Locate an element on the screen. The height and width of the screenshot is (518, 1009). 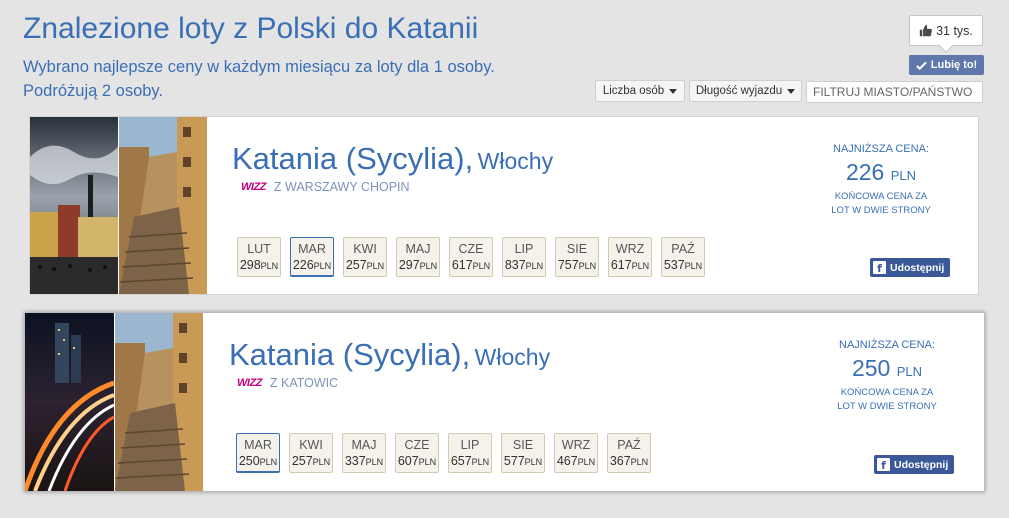
month-price: 226PLN is located at coordinates (312, 265).